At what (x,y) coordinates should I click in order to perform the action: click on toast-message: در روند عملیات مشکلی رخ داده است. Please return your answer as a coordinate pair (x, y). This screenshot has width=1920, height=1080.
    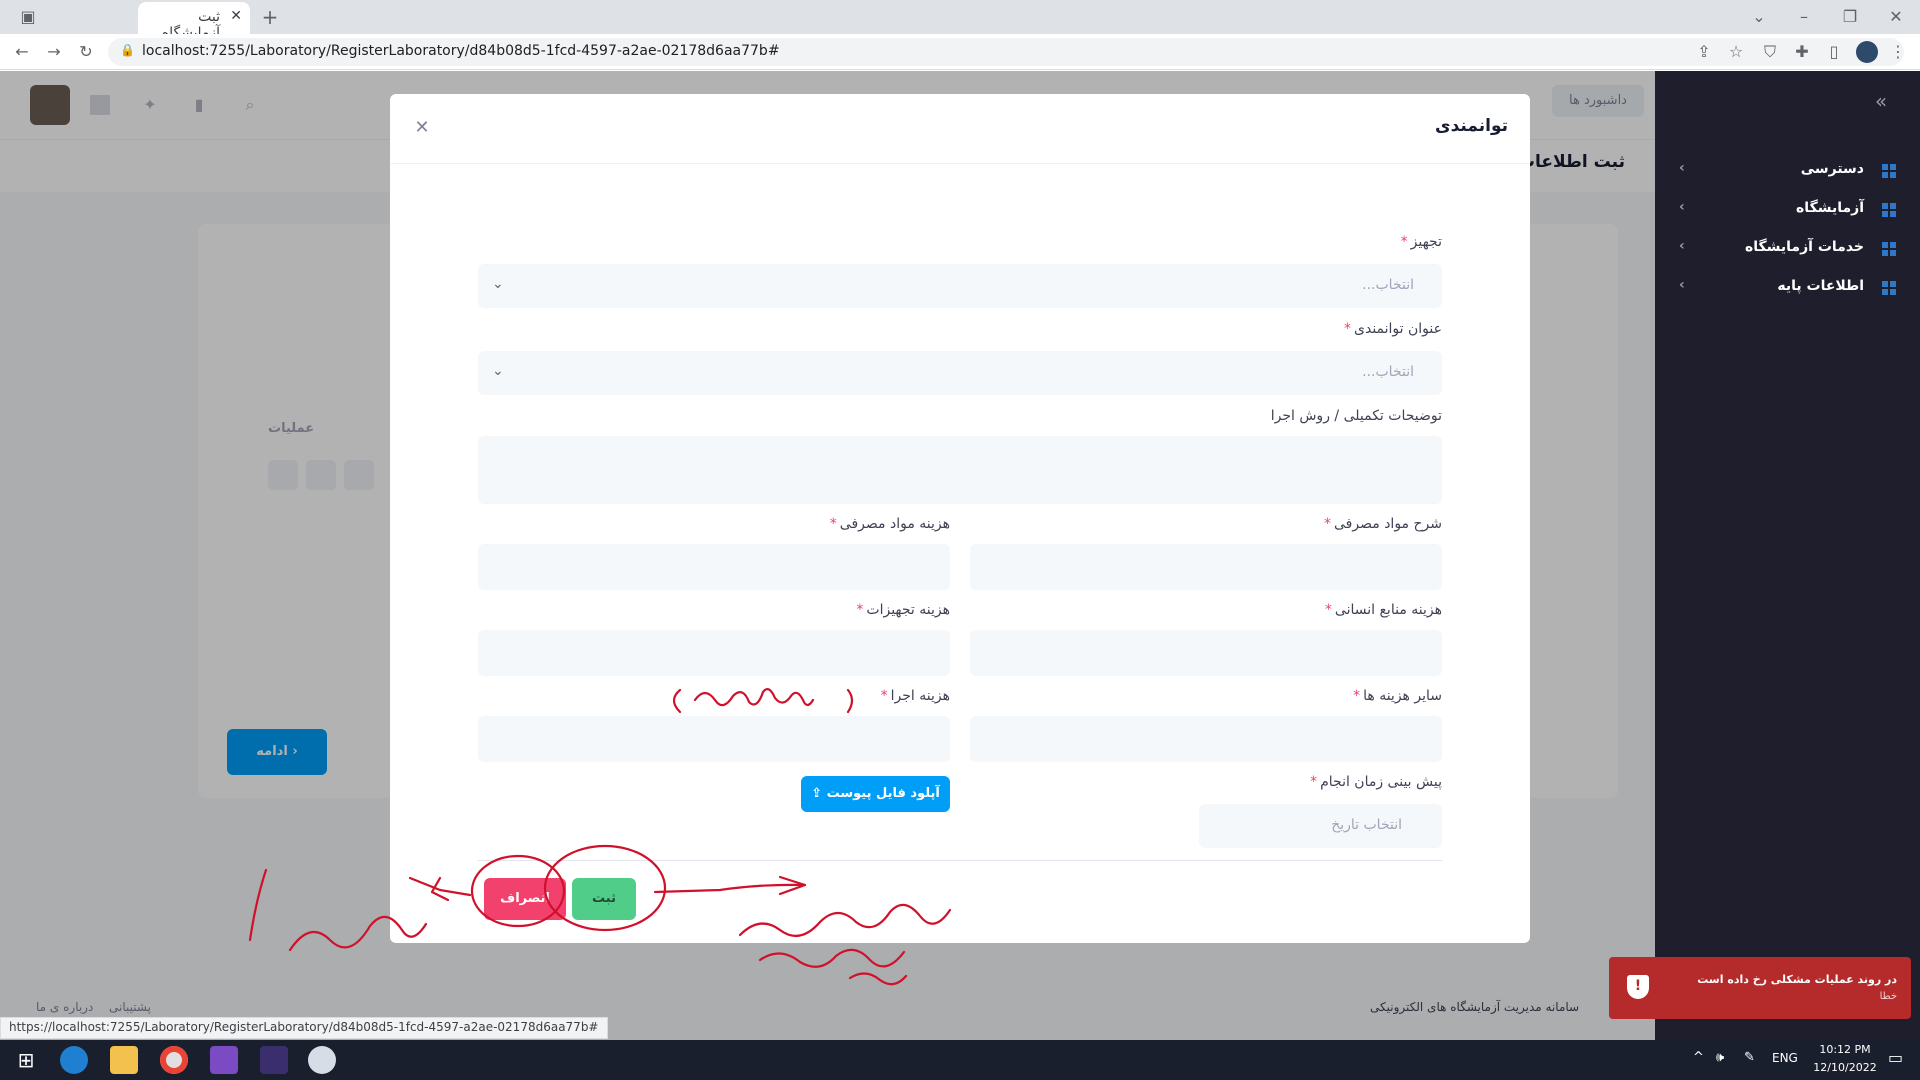
    Looking at the image, I should click on (1797, 979).